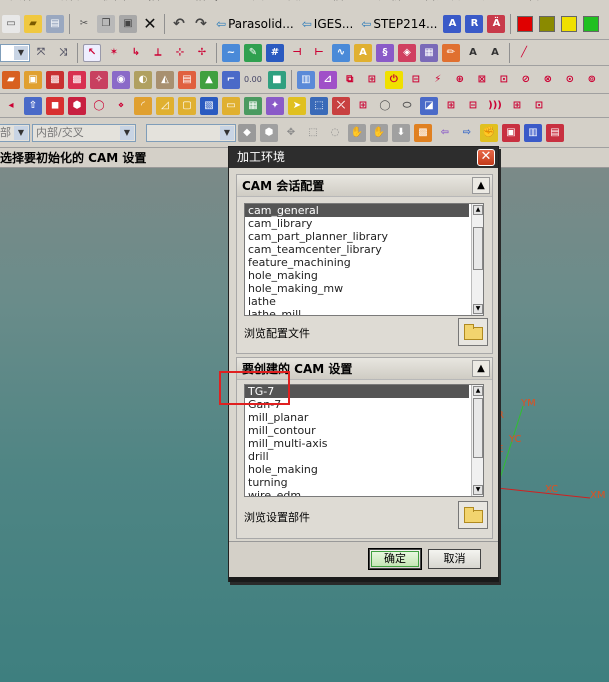 Image resolution: width=609 pixels, height=682 pixels. I want to click on box-icon: ◪, so click(429, 105).